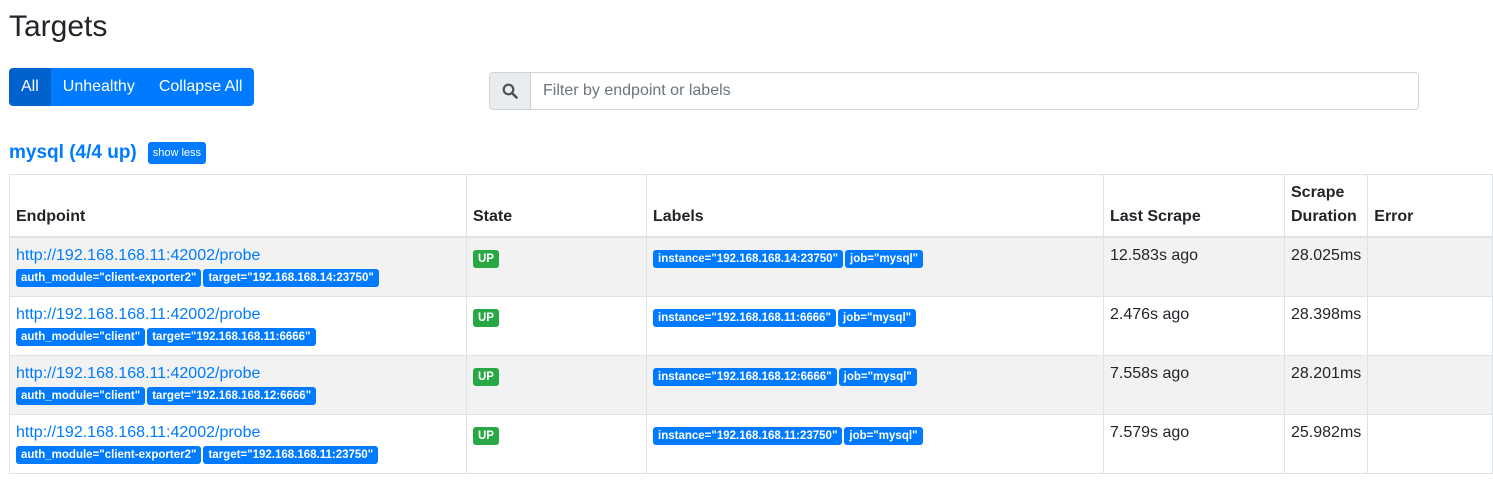 Image resolution: width=1493 pixels, height=485 pixels. I want to click on scrape-param-badge: target="192.168.168.11:6666", so click(231, 336).